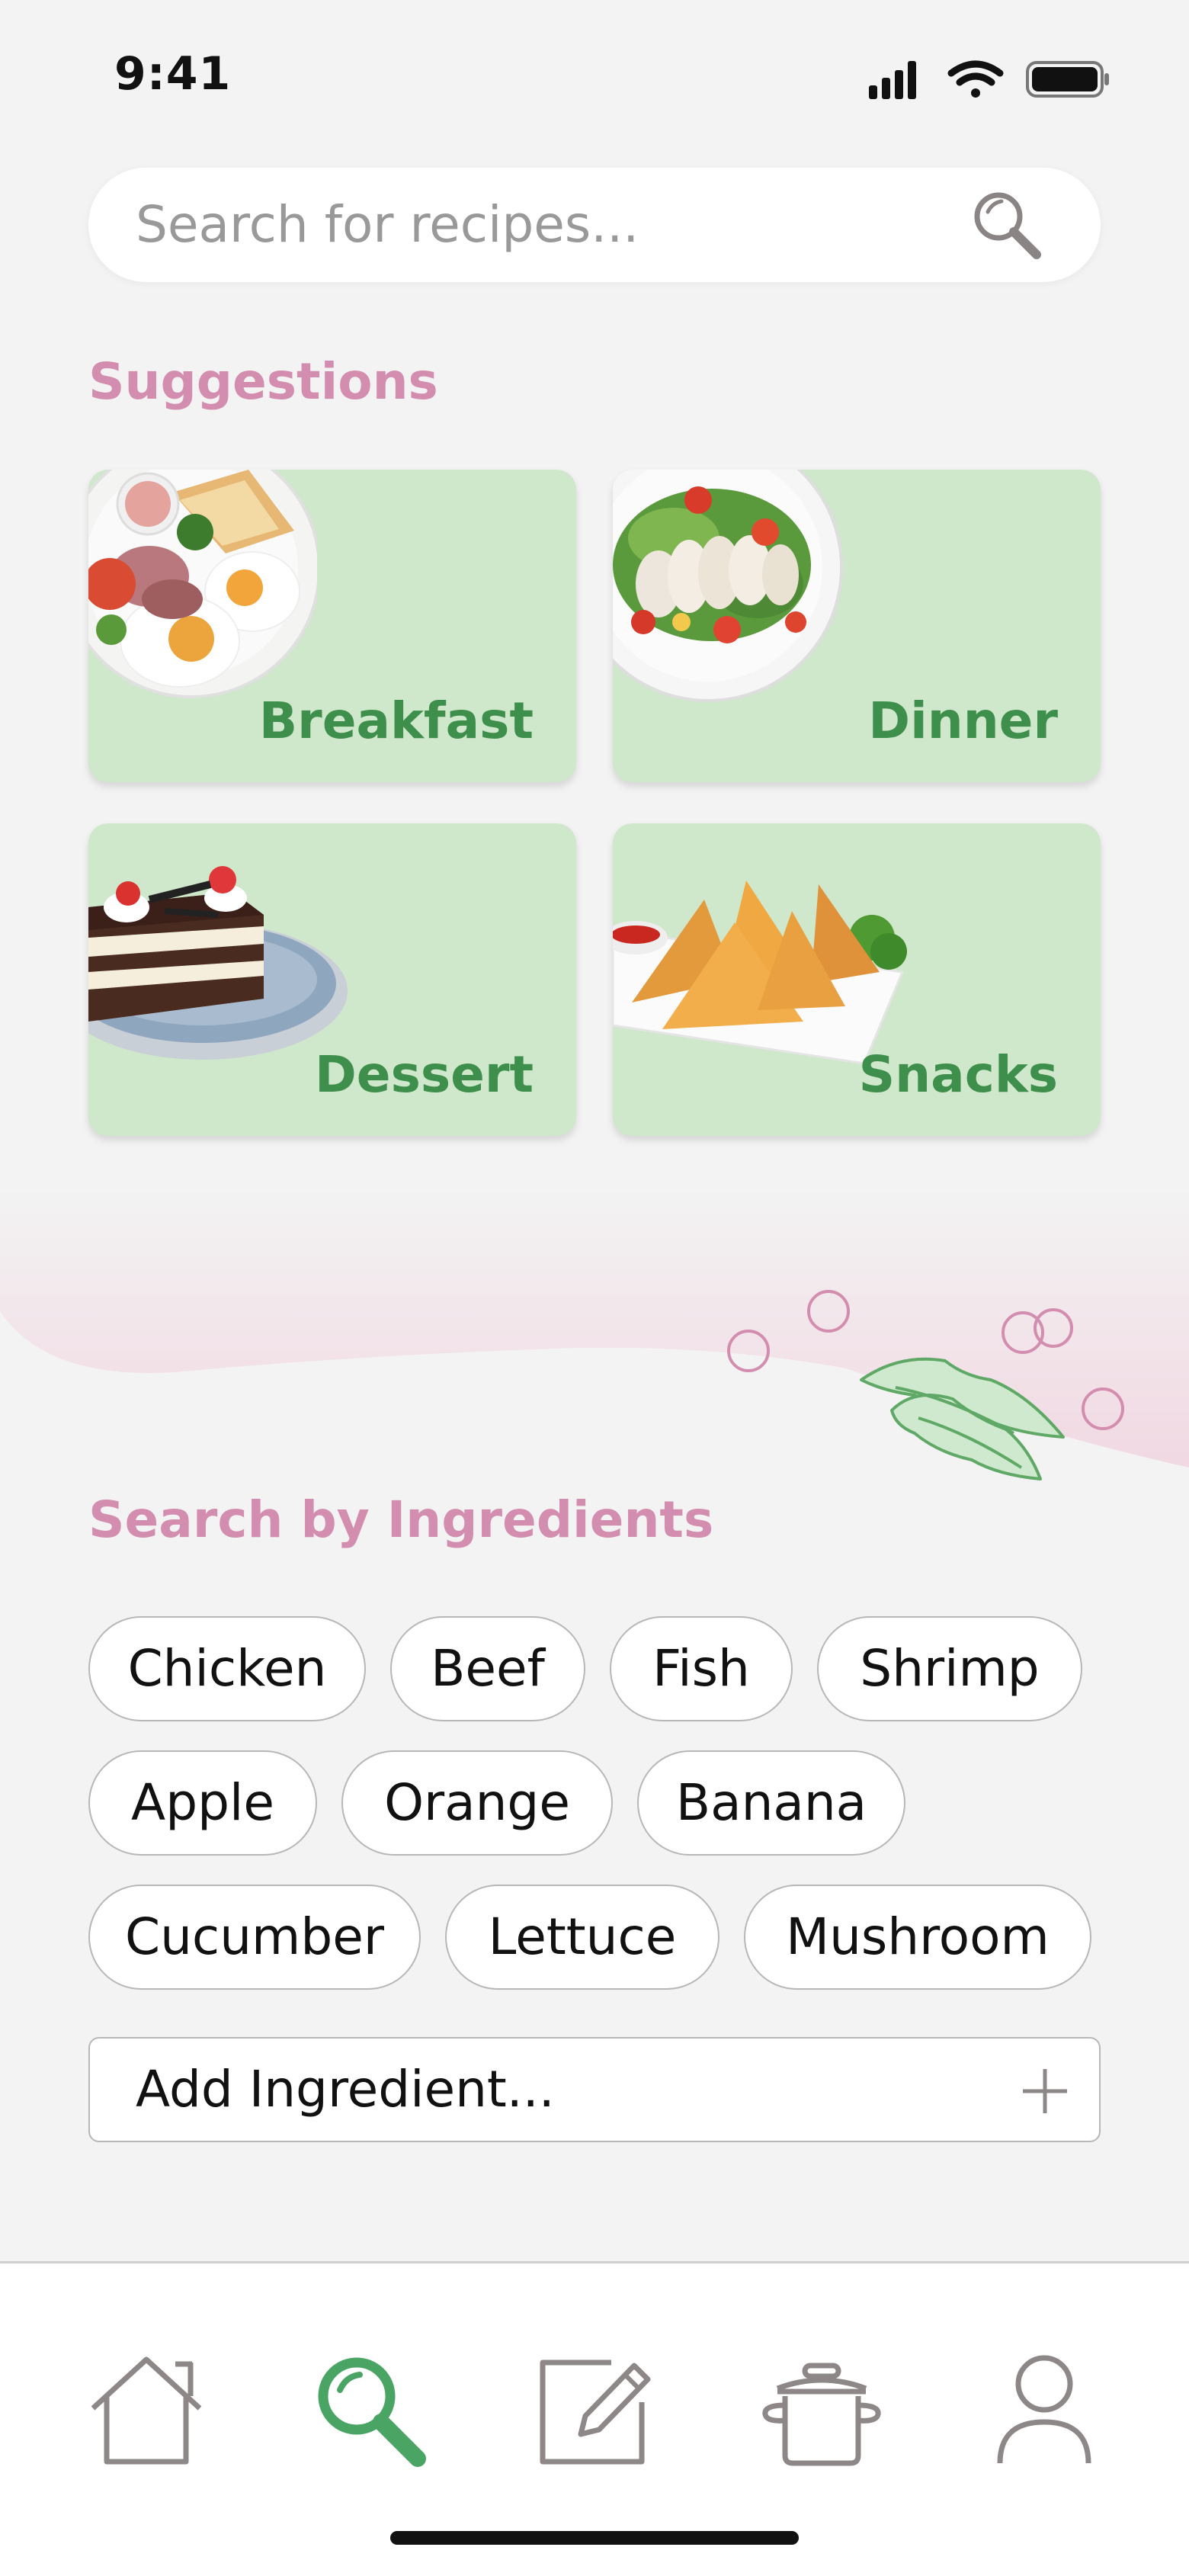  What do you see at coordinates (1045, 2091) in the screenshot?
I see `plus-icon` at bounding box center [1045, 2091].